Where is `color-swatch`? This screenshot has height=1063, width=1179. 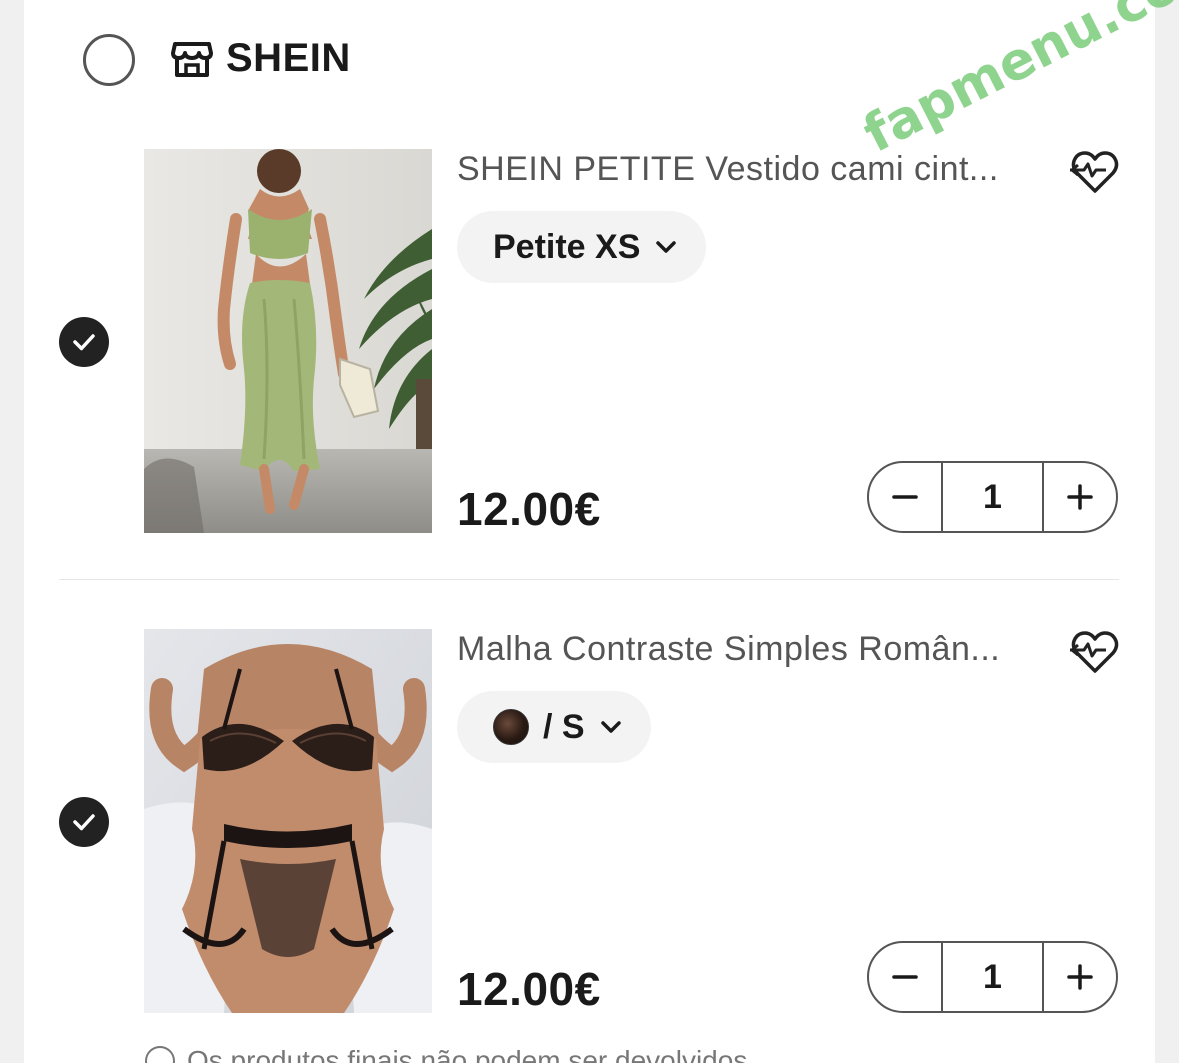
color-swatch is located at coordinates (511, 727).